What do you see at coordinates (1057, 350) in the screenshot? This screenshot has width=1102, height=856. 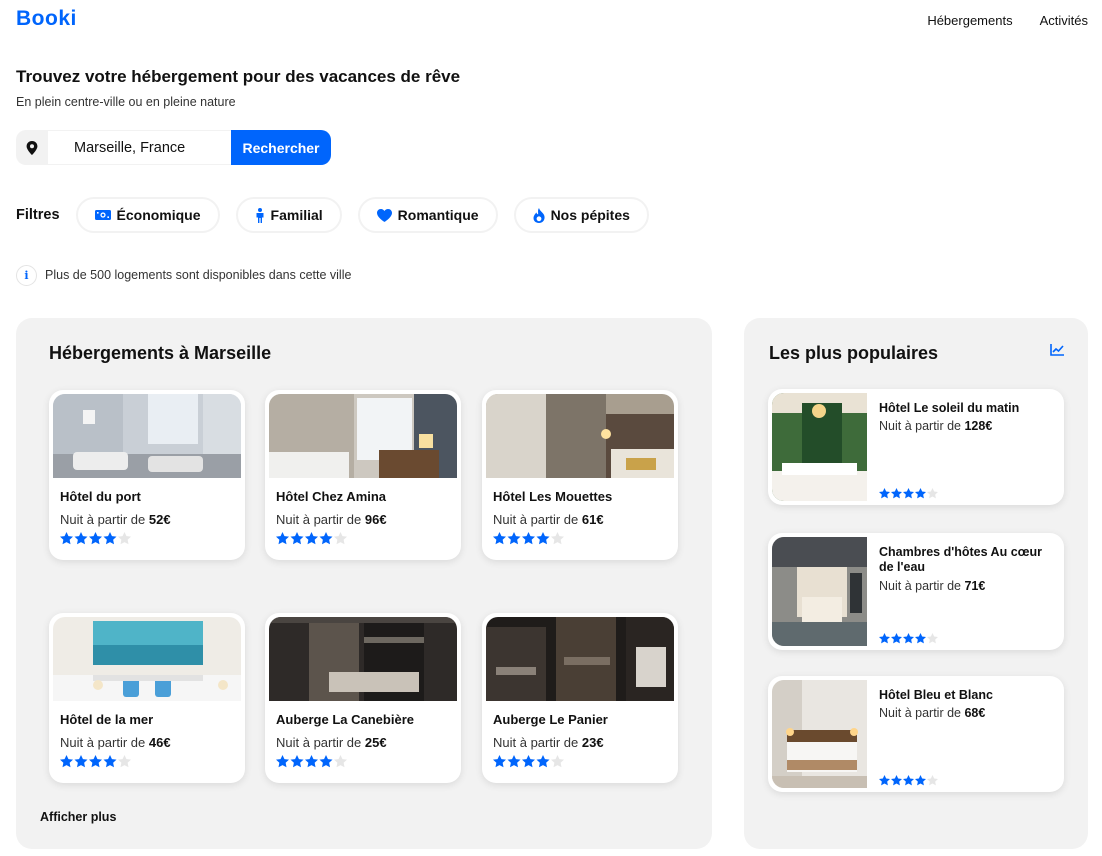 I see `chart-line-icon` at bounding box center [1057, 350].